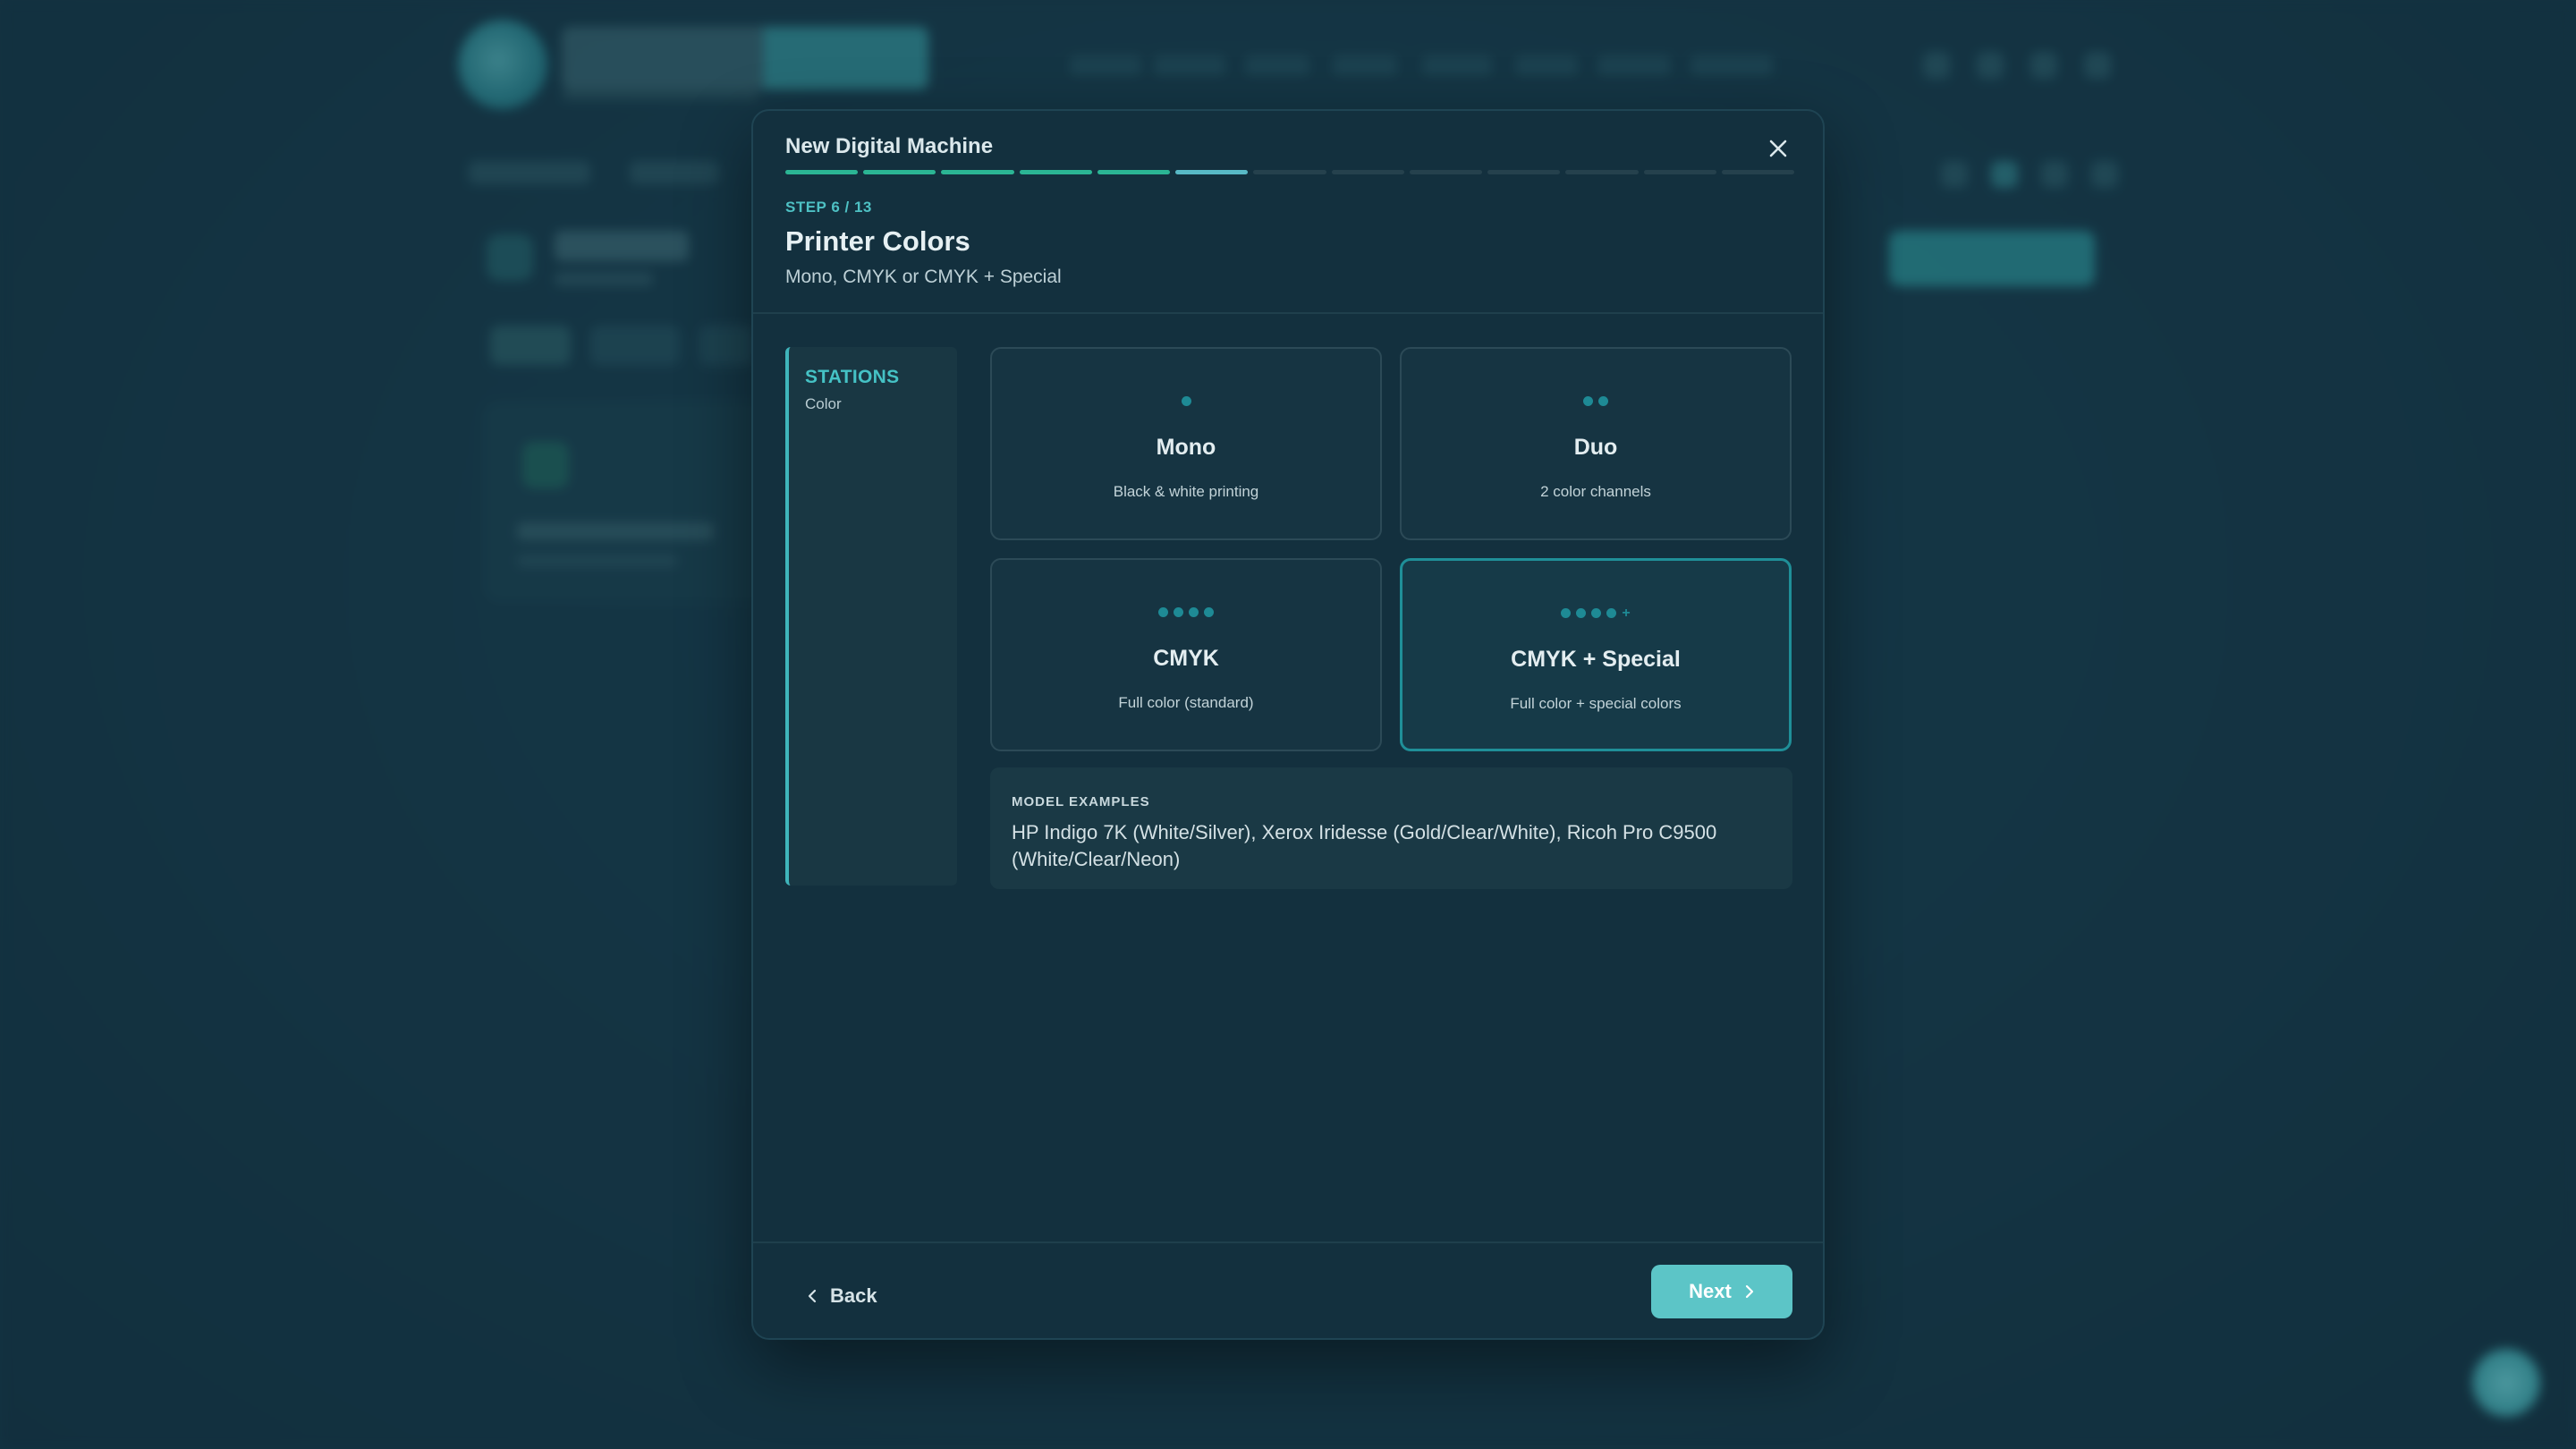 This screenshot has height=1449, width=2576. I want to click on next-button: Next, so click(1721, 1291).